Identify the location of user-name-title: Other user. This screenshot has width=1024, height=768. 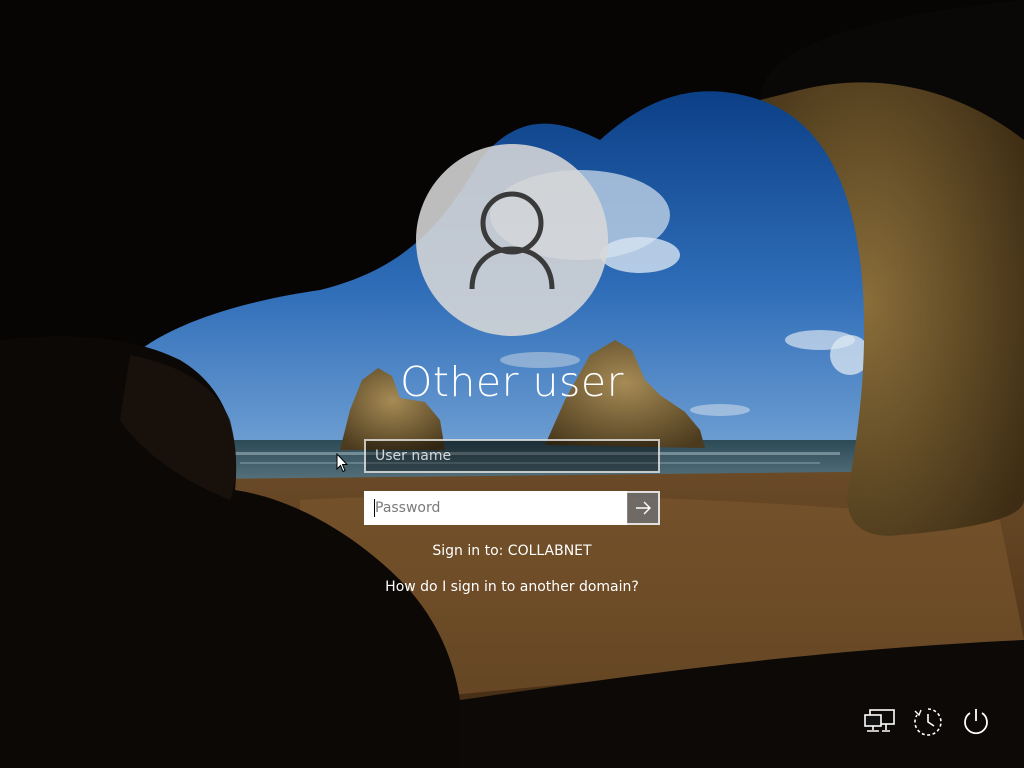
(512, 382).